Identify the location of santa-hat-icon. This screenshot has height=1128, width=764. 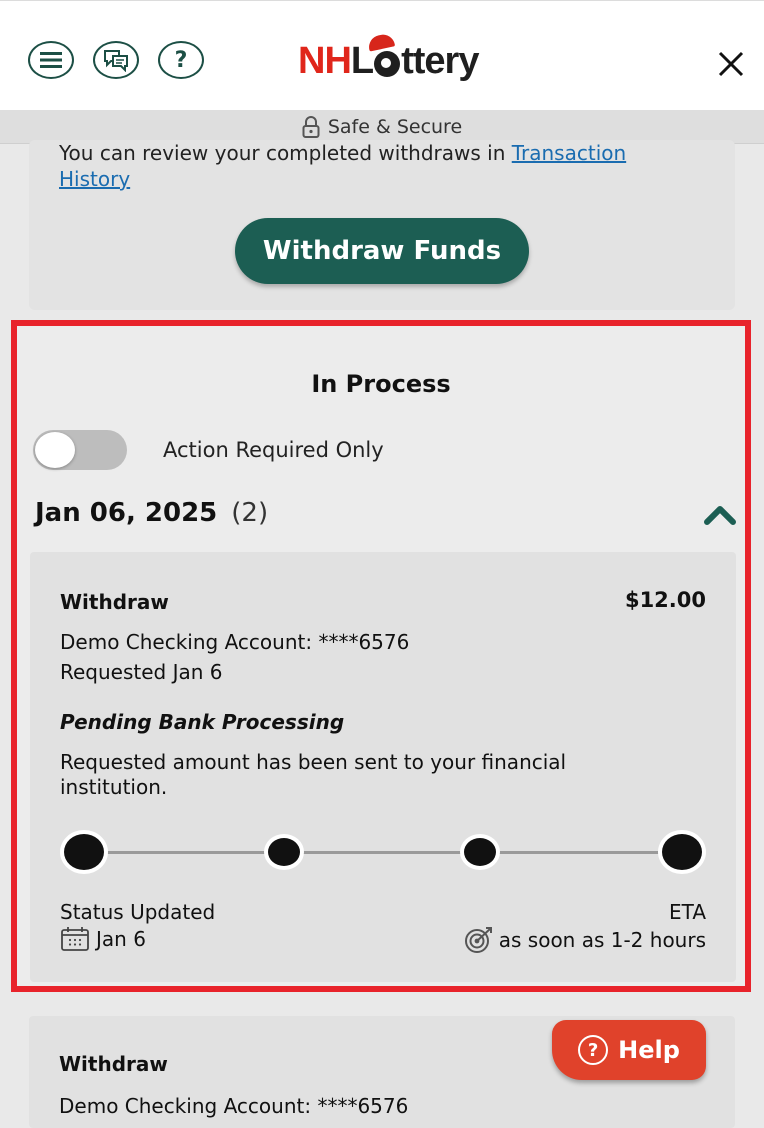
(381, 42).